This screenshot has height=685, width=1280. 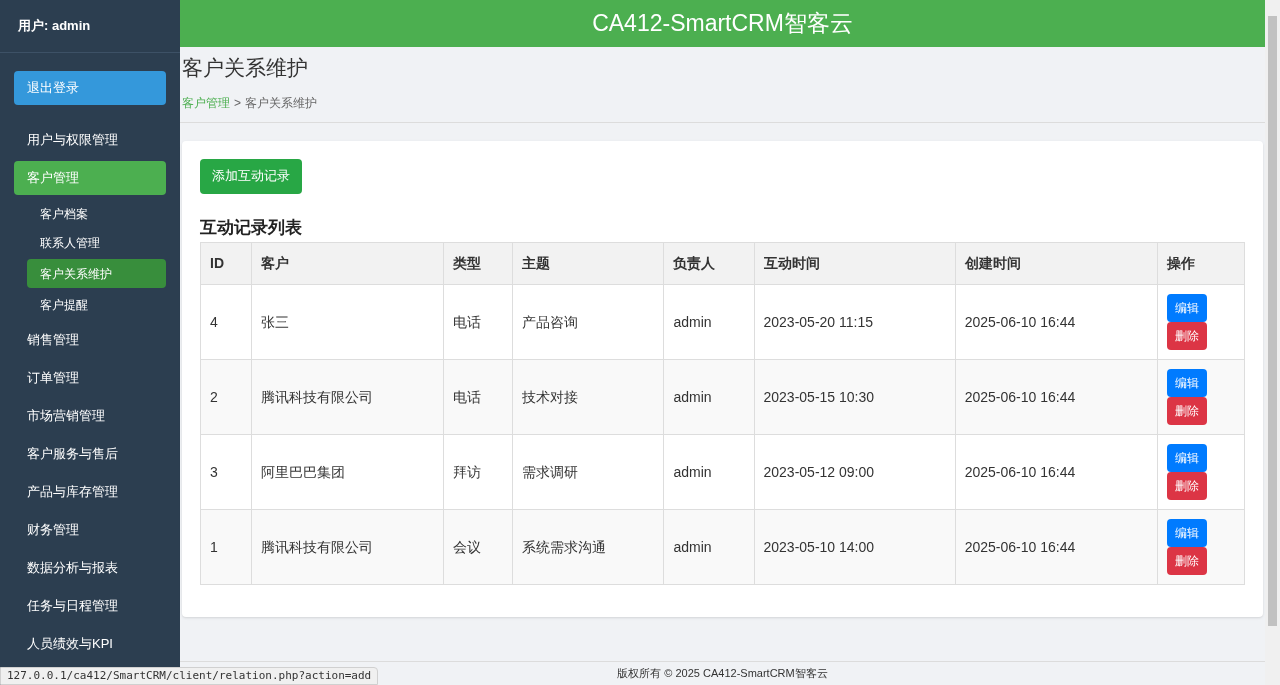 What do you see at coordinates (588, 263) in the screenshot?
I see `column-header: 主题` at bounding box center [588, 263].